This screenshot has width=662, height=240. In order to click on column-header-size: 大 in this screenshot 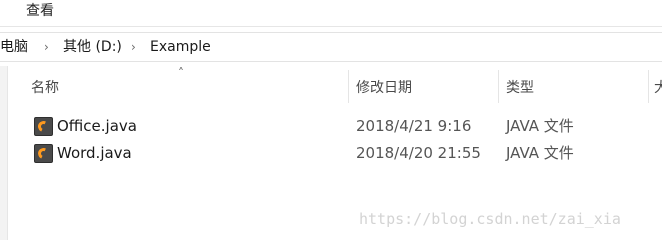, I will do `click(658, 88)`.